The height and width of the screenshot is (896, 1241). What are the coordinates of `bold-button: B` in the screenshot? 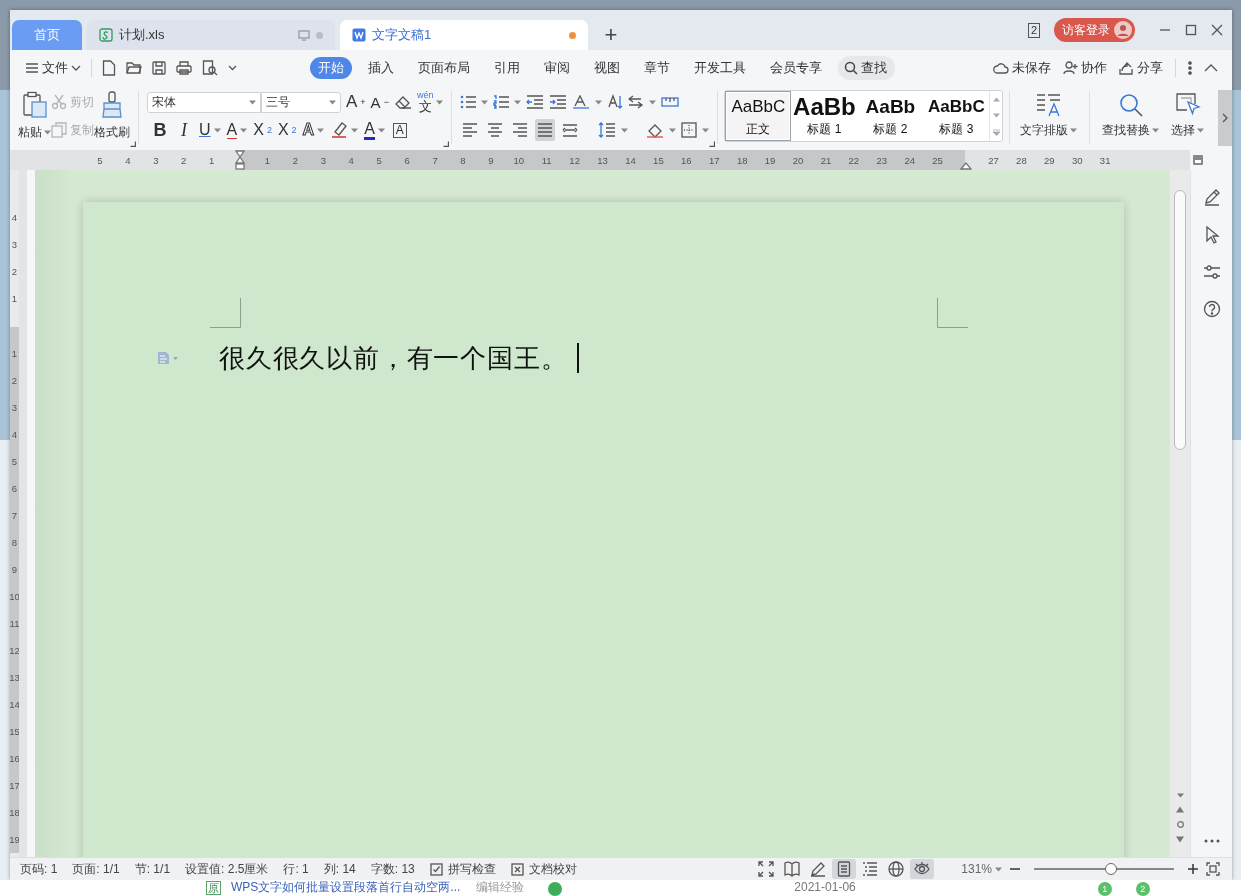 It's located at (160, 130).